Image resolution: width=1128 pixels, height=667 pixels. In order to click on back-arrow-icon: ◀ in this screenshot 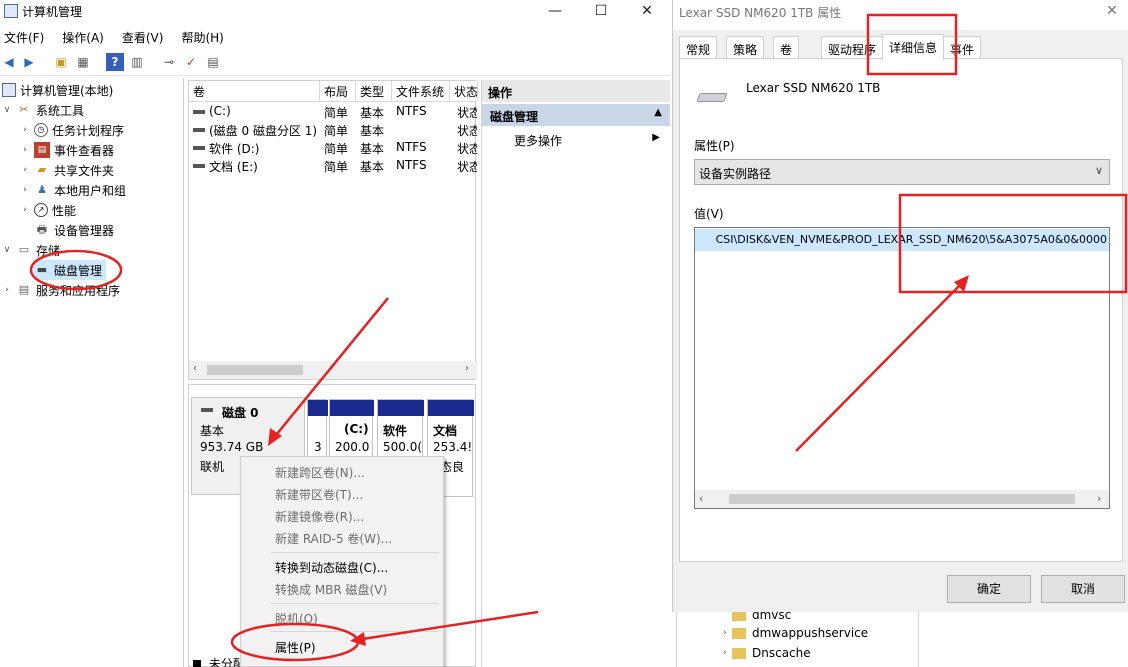, I will do `click(9, 62)`.